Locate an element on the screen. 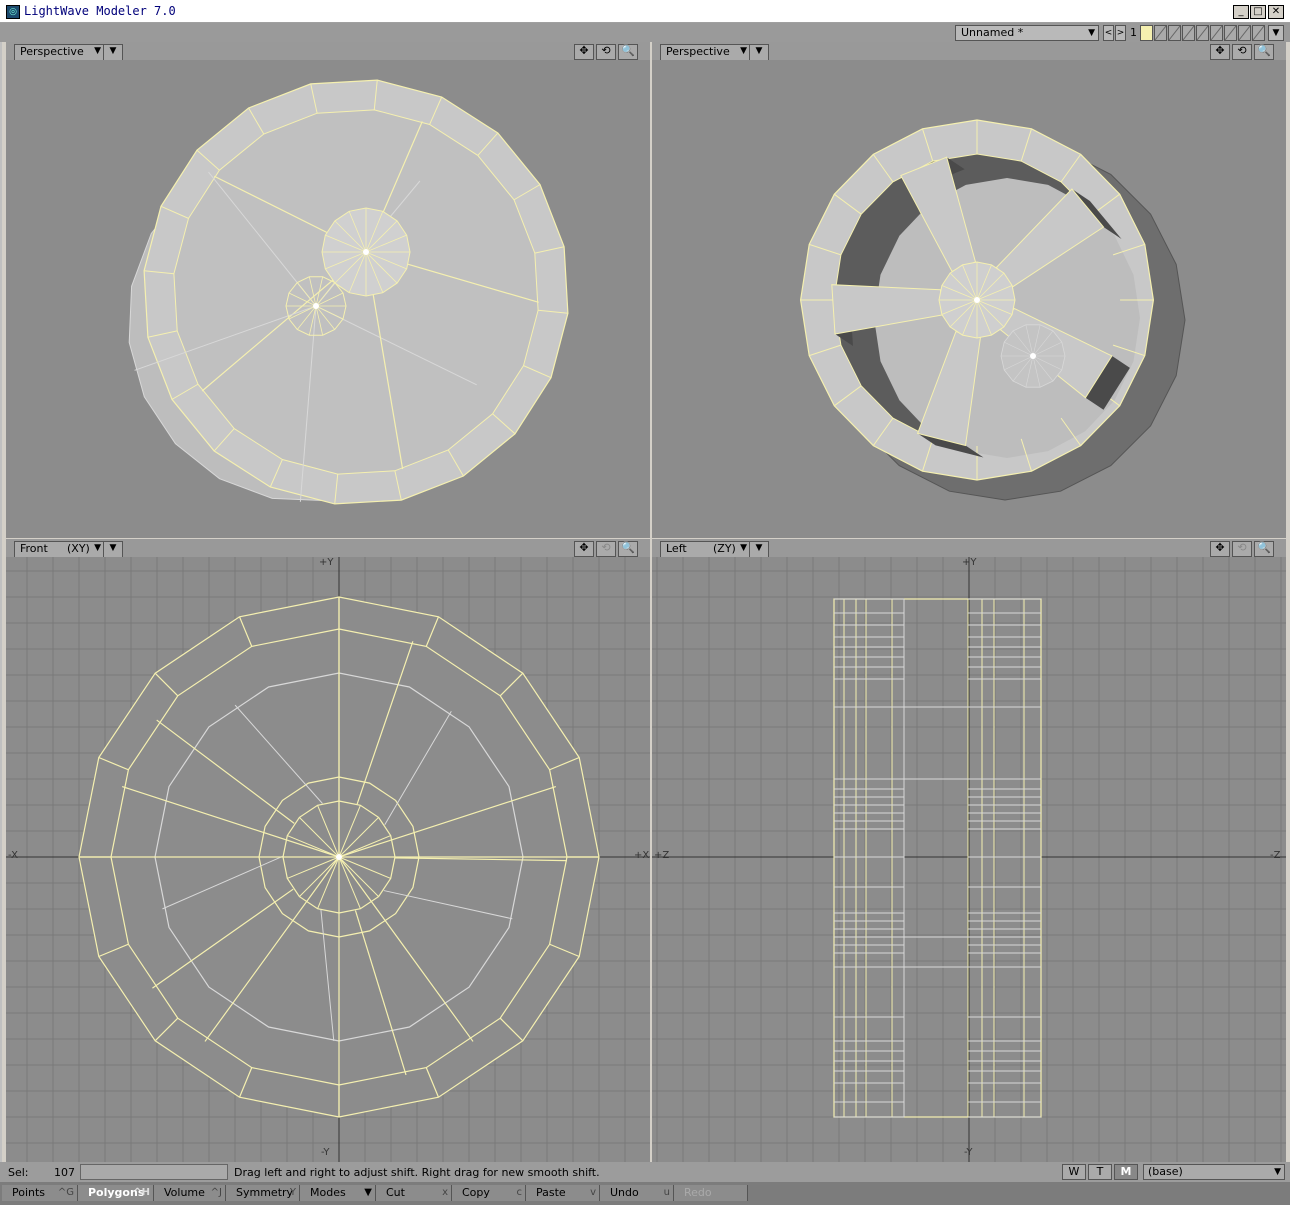  viewport-header: Left (ZY) ▼ ▼ ✥ ⟲ 🔍 is located at coordinates (969, 548).